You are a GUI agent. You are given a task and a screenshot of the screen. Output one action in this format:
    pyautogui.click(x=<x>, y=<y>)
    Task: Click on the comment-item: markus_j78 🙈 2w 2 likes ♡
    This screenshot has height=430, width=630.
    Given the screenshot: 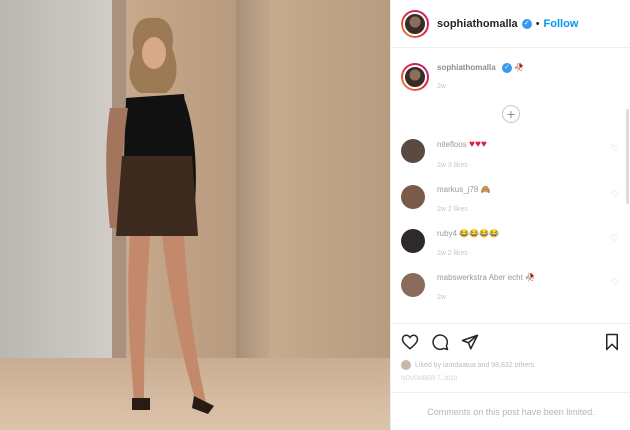 What is the action you would take?
    pyautogui.click(x=510, y=199)
    